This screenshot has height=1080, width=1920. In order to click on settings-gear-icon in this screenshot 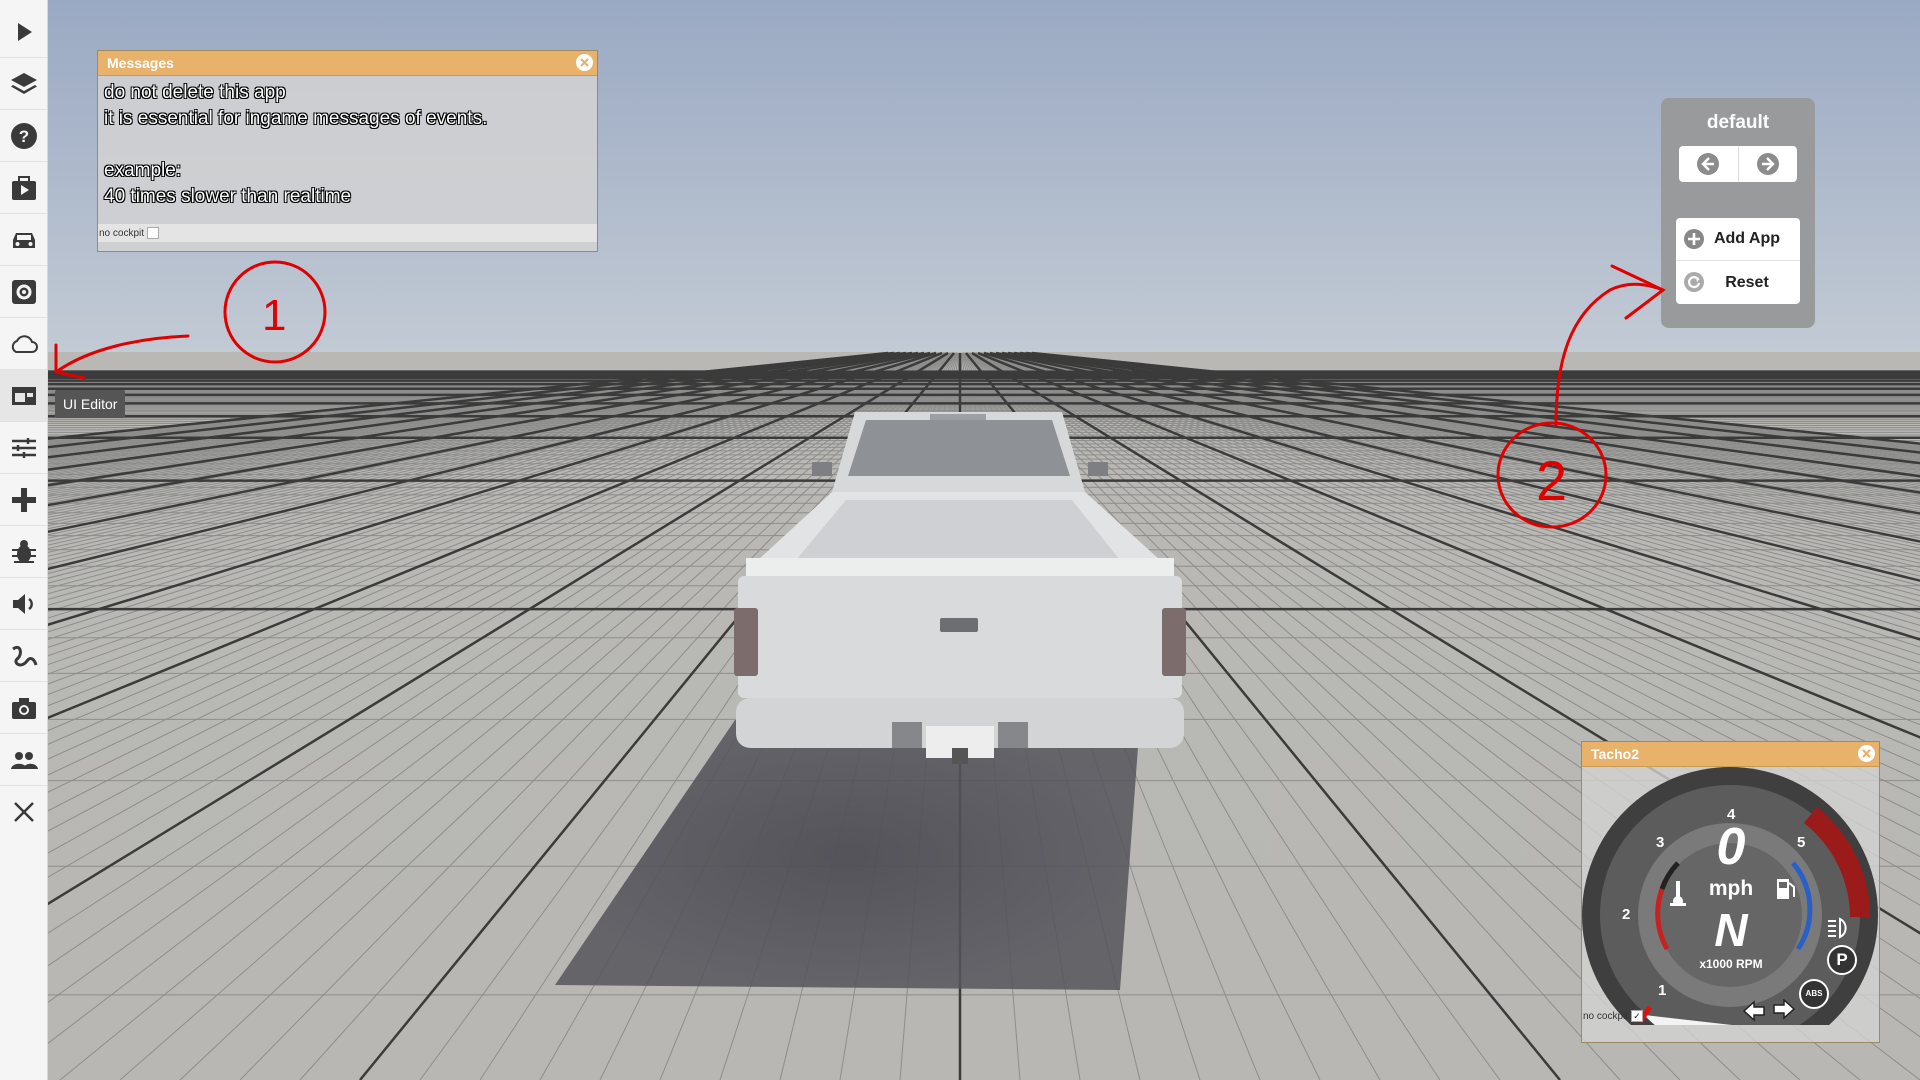, I will do `click(23, 292)`.